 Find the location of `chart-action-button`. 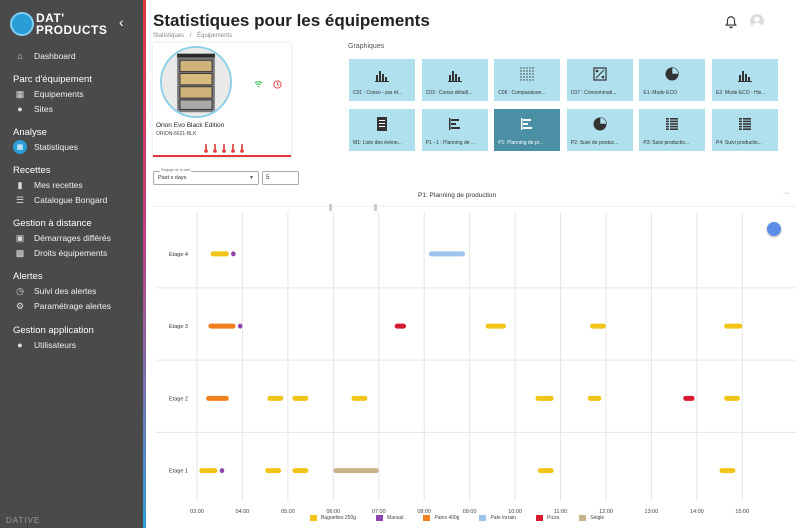

chart-action-button is located at coordinates (774, 229).